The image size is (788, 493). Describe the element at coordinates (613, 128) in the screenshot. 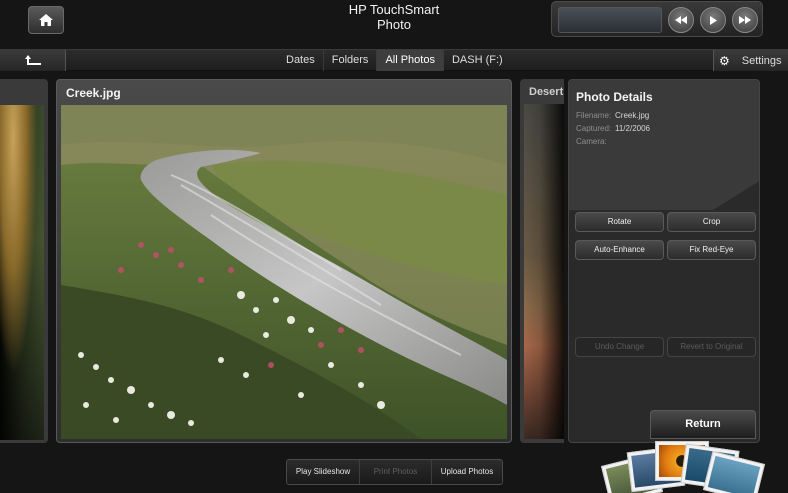

I see `captured-row: Captured: 11/2/2006` at that location.